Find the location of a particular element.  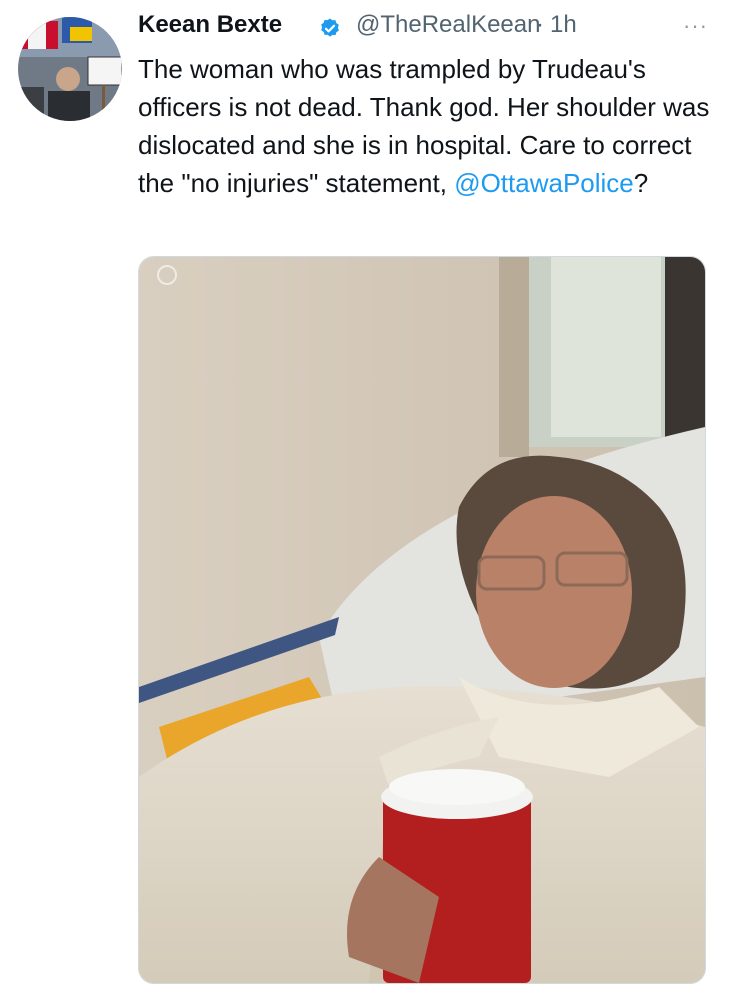

avatar-photo is located at coordinates (70, 69).